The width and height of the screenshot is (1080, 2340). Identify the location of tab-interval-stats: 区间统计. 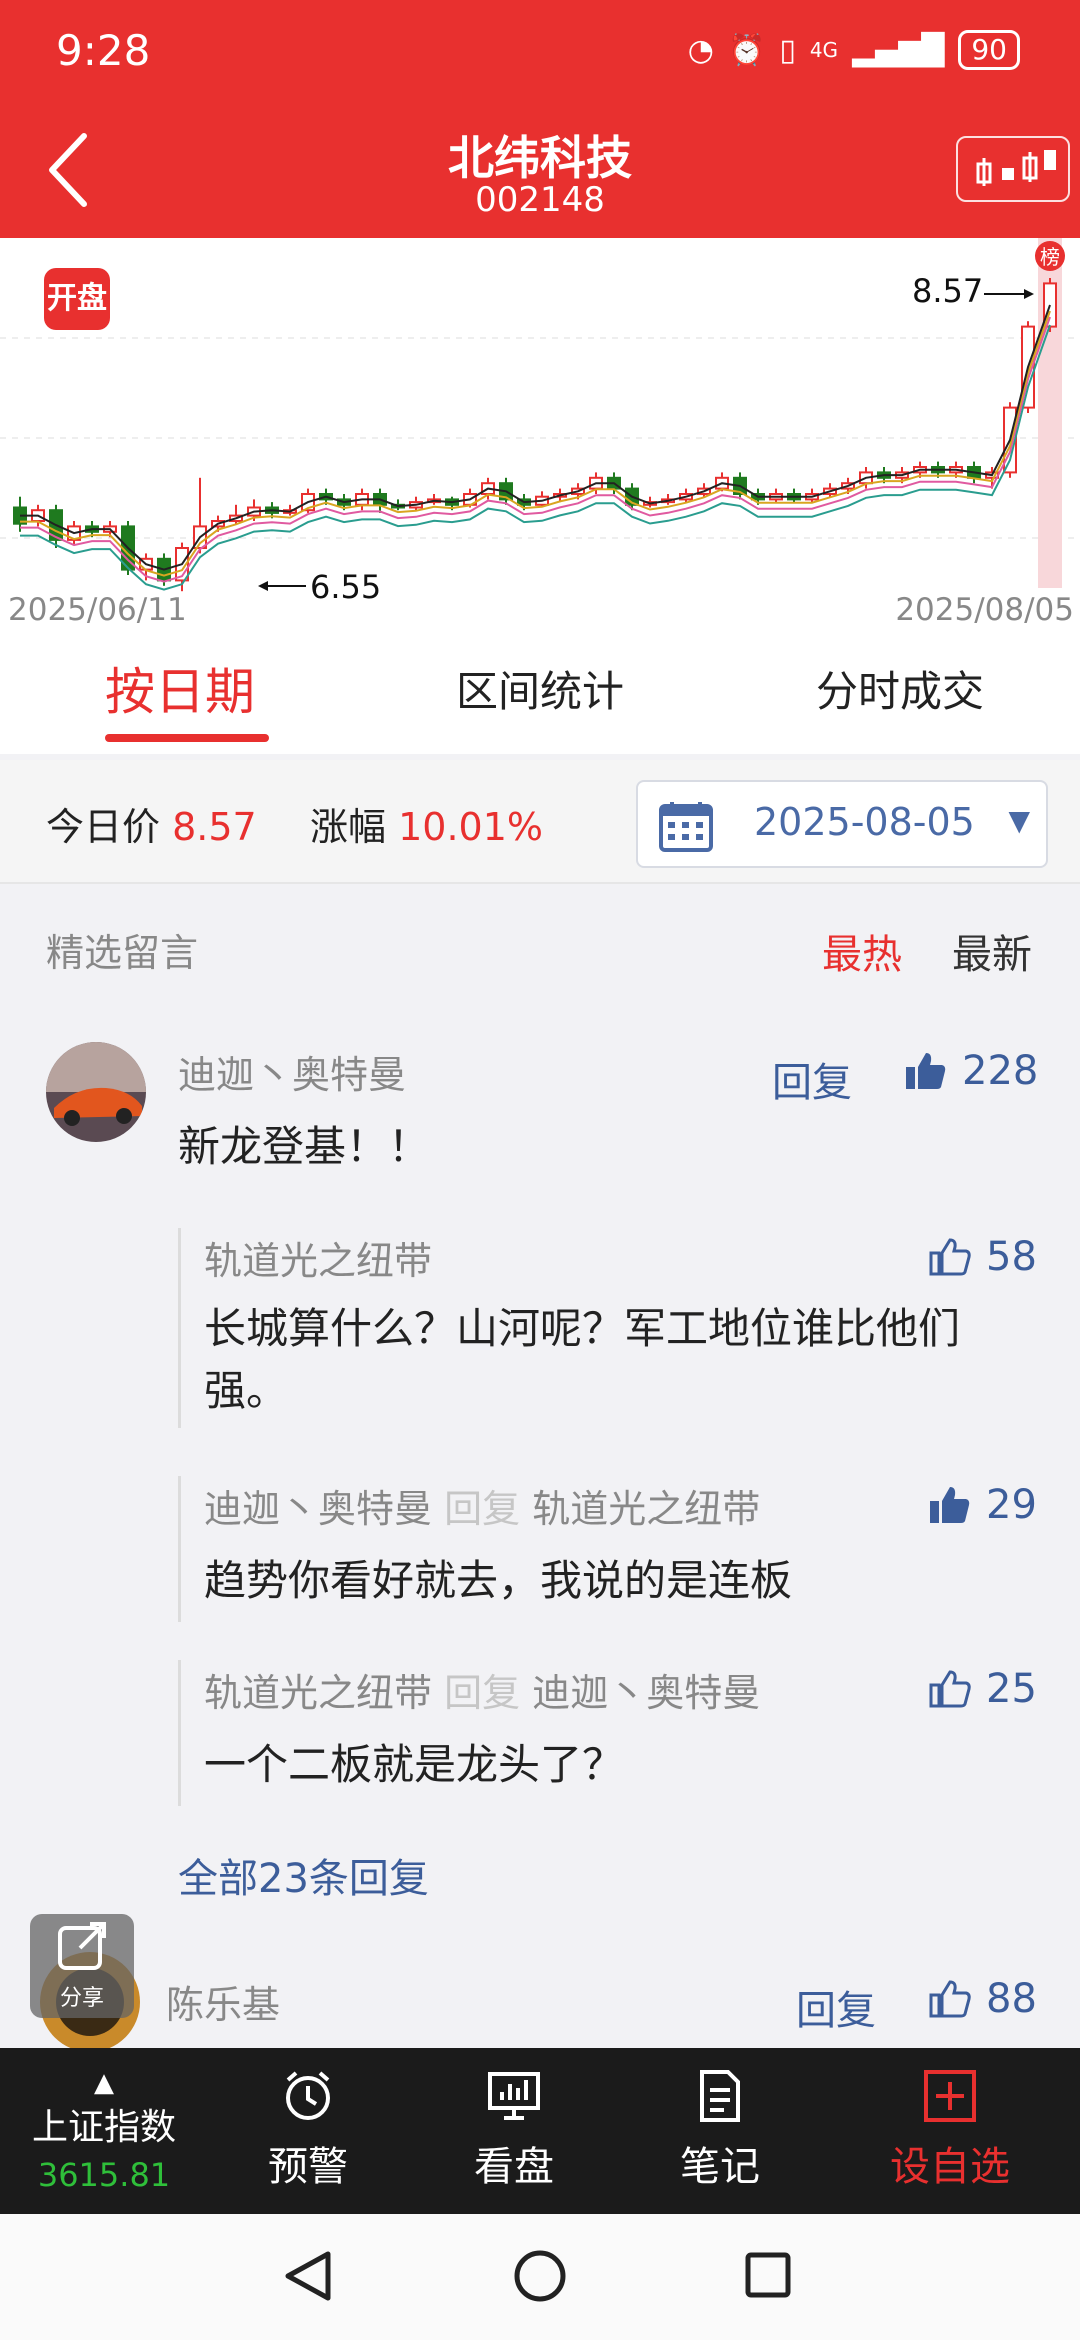
(540, 693).